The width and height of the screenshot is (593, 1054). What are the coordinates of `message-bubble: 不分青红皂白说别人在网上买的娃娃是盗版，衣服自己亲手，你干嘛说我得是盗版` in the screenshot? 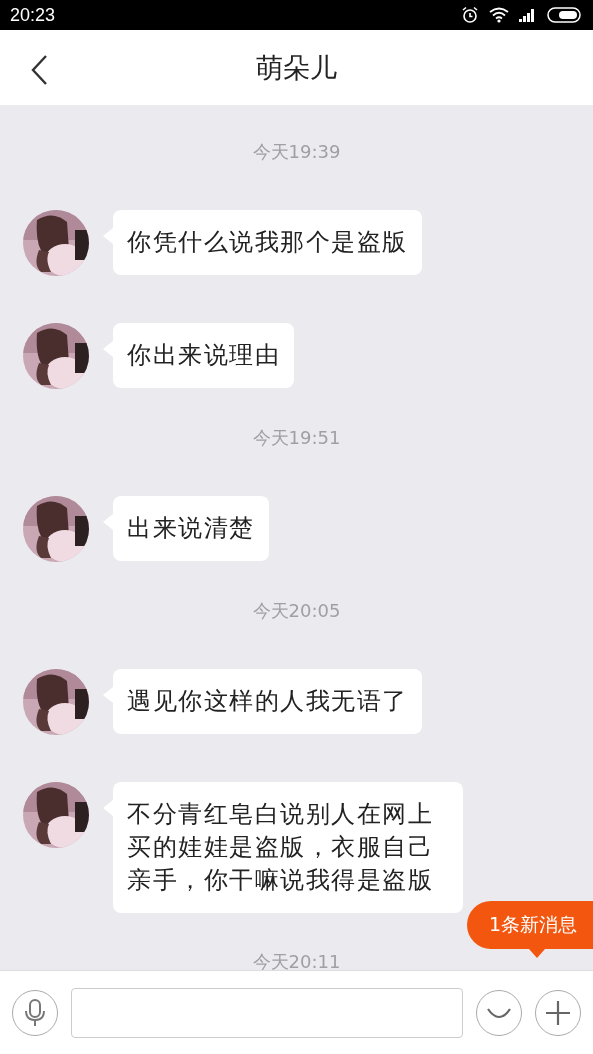 It's located at (288, 847).